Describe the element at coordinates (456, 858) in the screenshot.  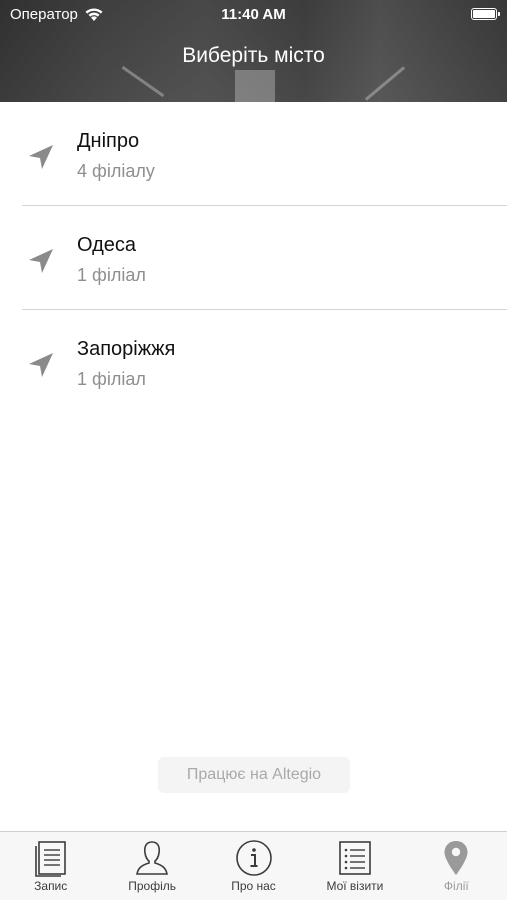
I see `map-pin-icon` at that location.